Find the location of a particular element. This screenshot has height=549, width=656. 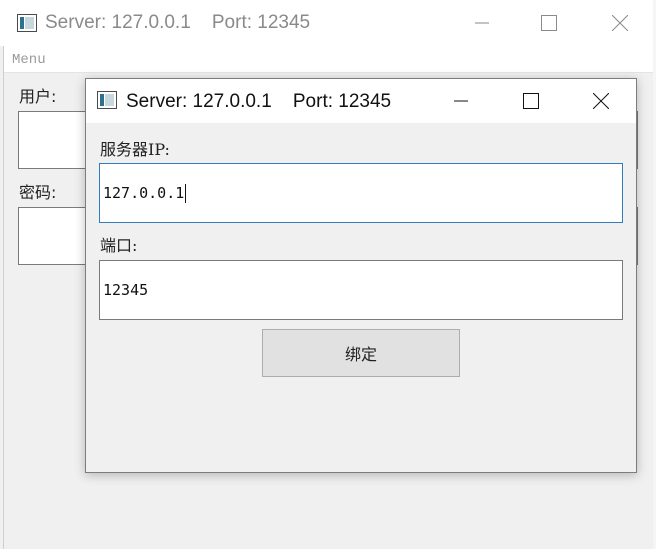

bind-button-label: 绑定 is located at coordinates (360, 354).